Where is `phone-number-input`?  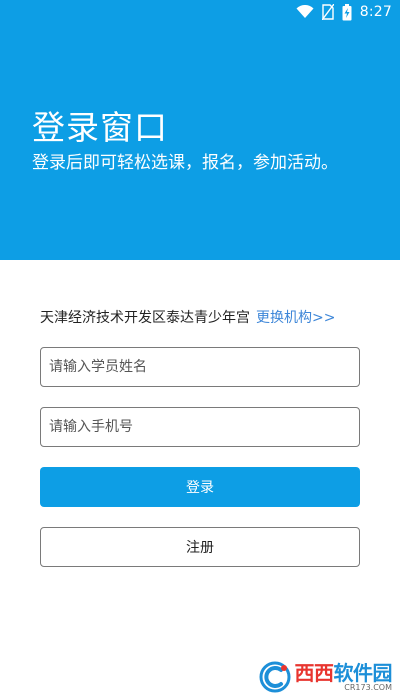 phone-number-input is located at coordinates (200, 427).